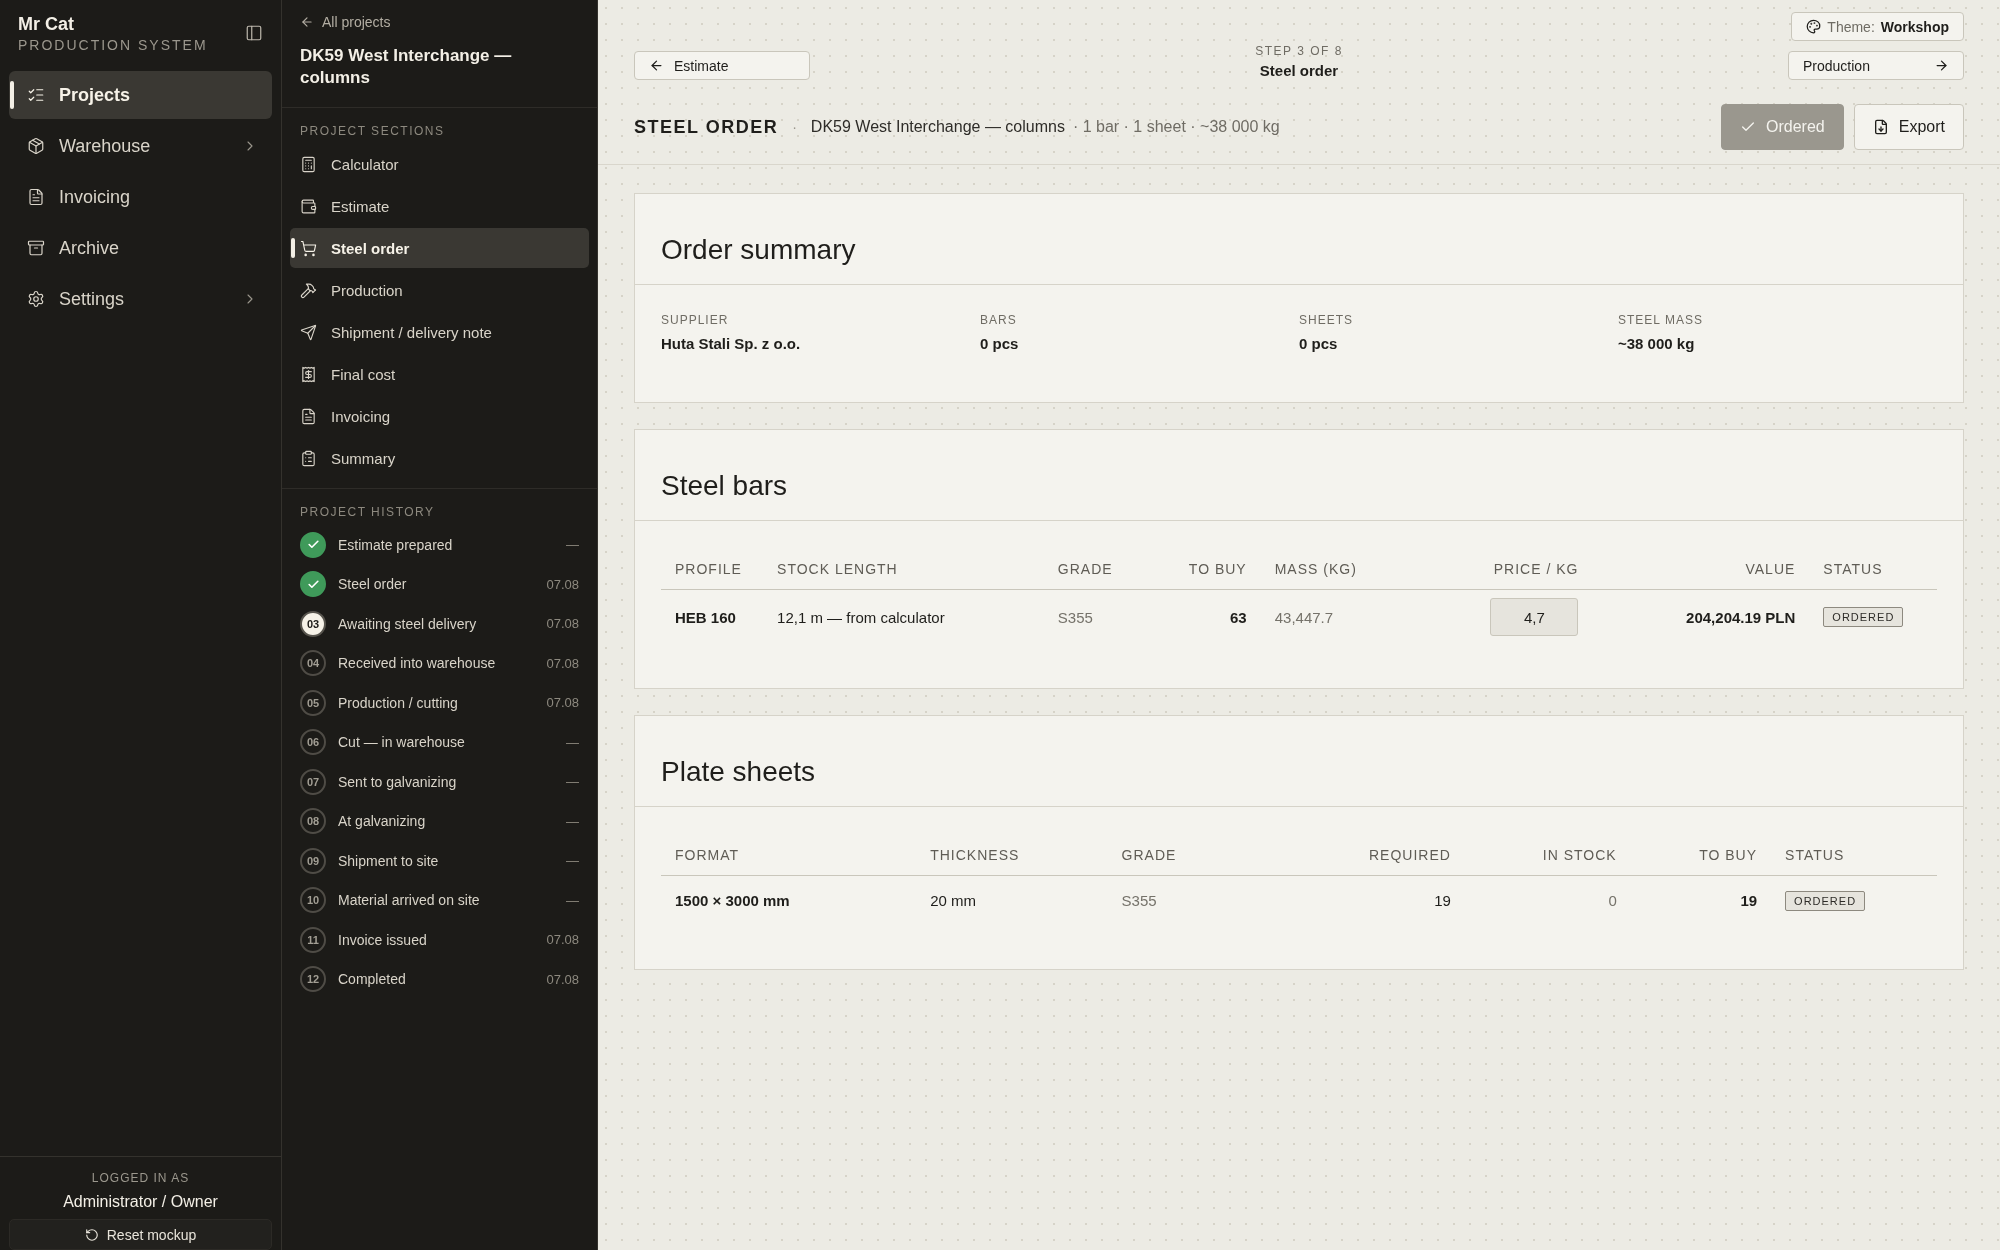  Describe the element at coordinates (1516, 568) in the screenshot. I see `column-header: PRICE / KG` at that location.